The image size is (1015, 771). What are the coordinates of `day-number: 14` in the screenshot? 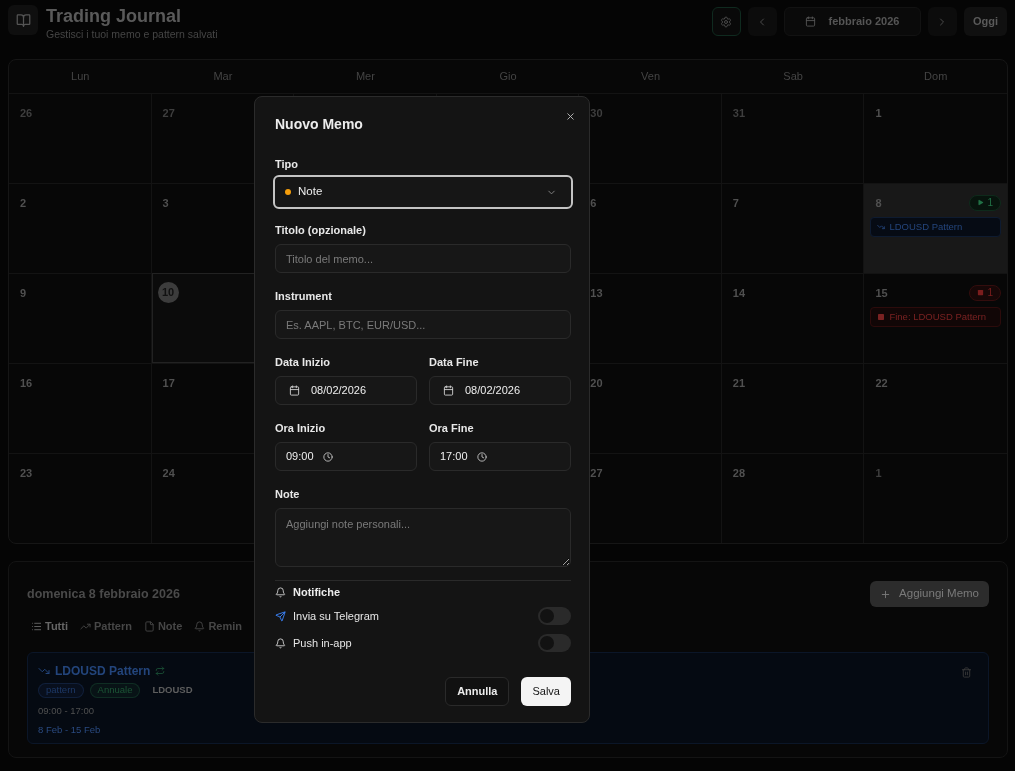 It's located at (739, 292).